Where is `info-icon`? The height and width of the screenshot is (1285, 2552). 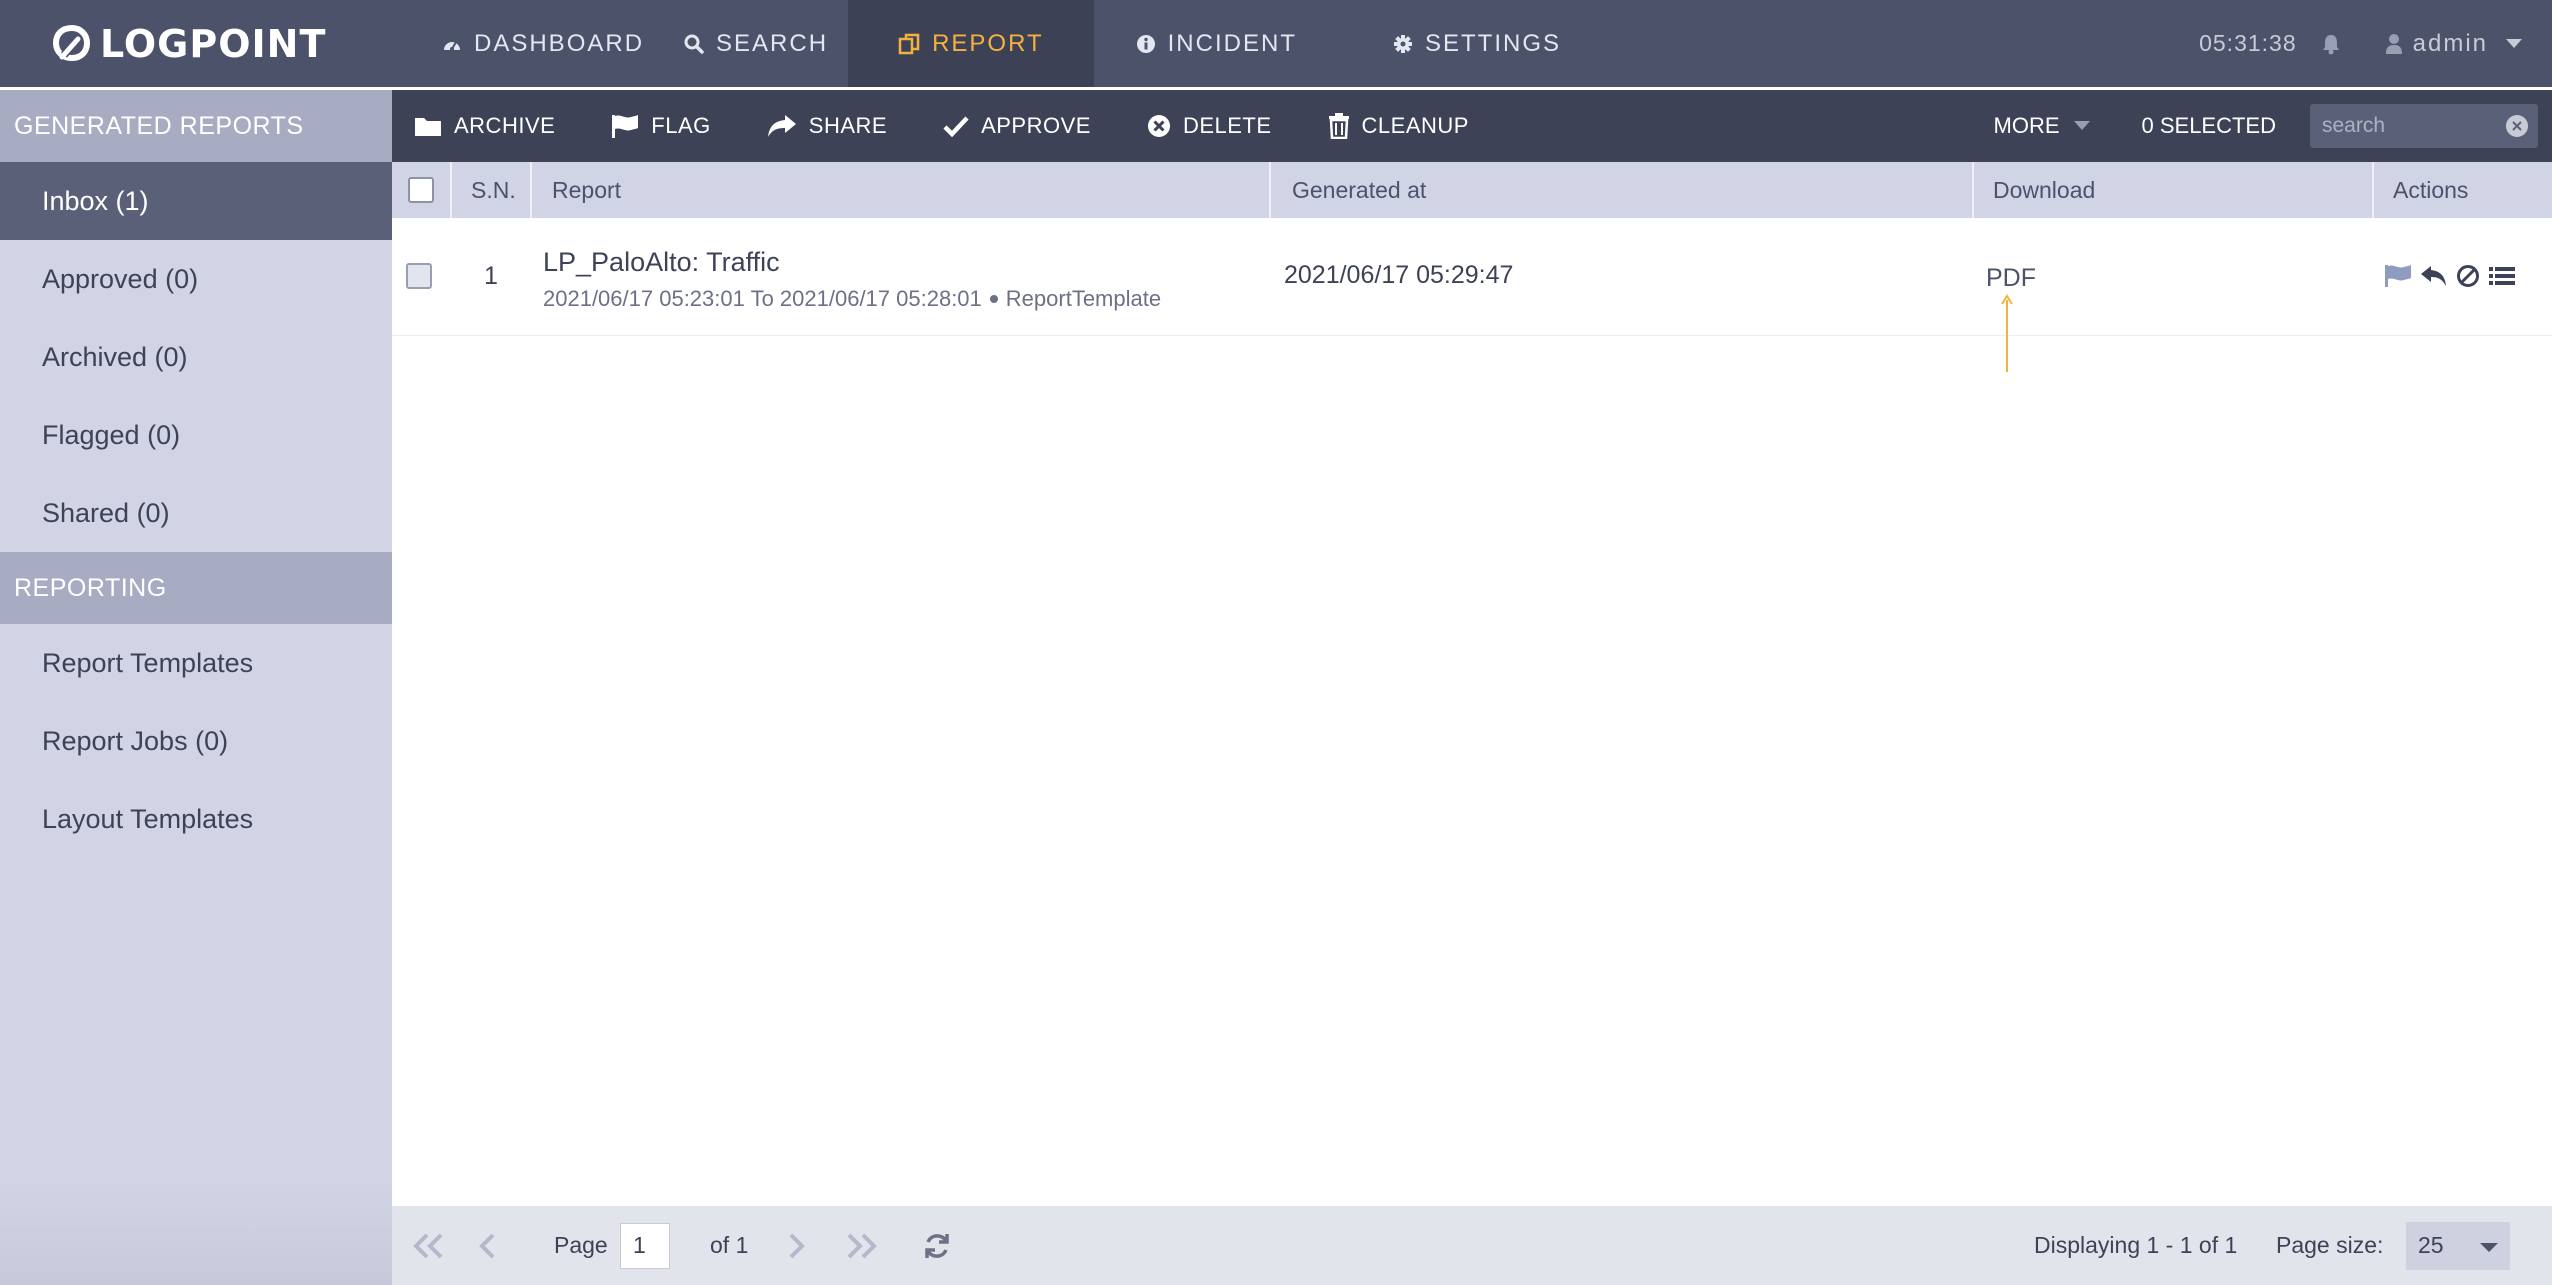 info-icon is located at coordinates (1146, 44).